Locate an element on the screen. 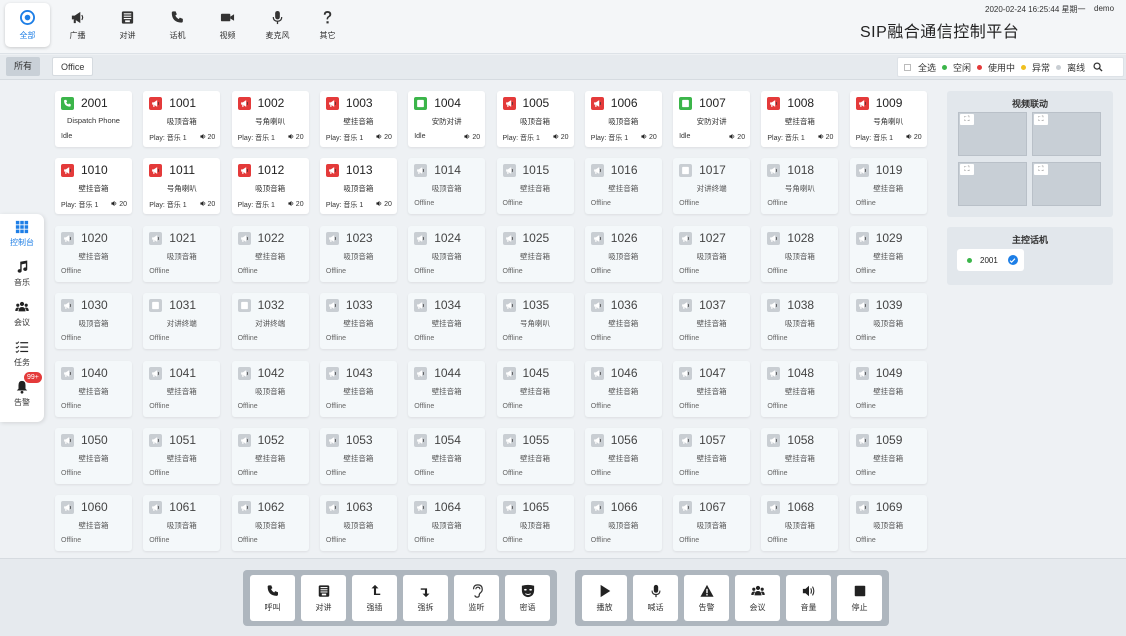 This screenshot has width=1126, height=636. action-warning-button: 告警 is located at coordinates (706, 598).